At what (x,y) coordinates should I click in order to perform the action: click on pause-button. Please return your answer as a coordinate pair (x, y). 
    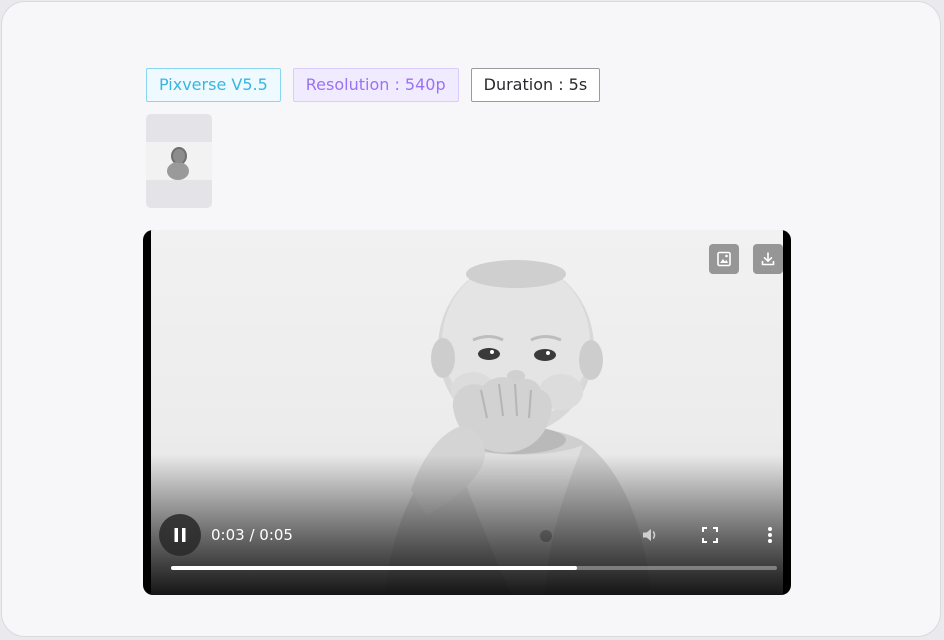
    Looking at the image, I should click on (180, 535).